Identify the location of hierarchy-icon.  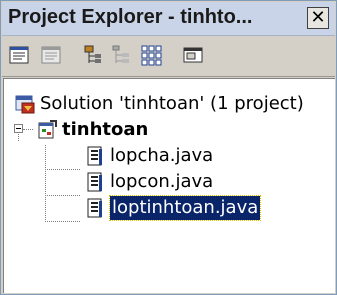
(120, 54).